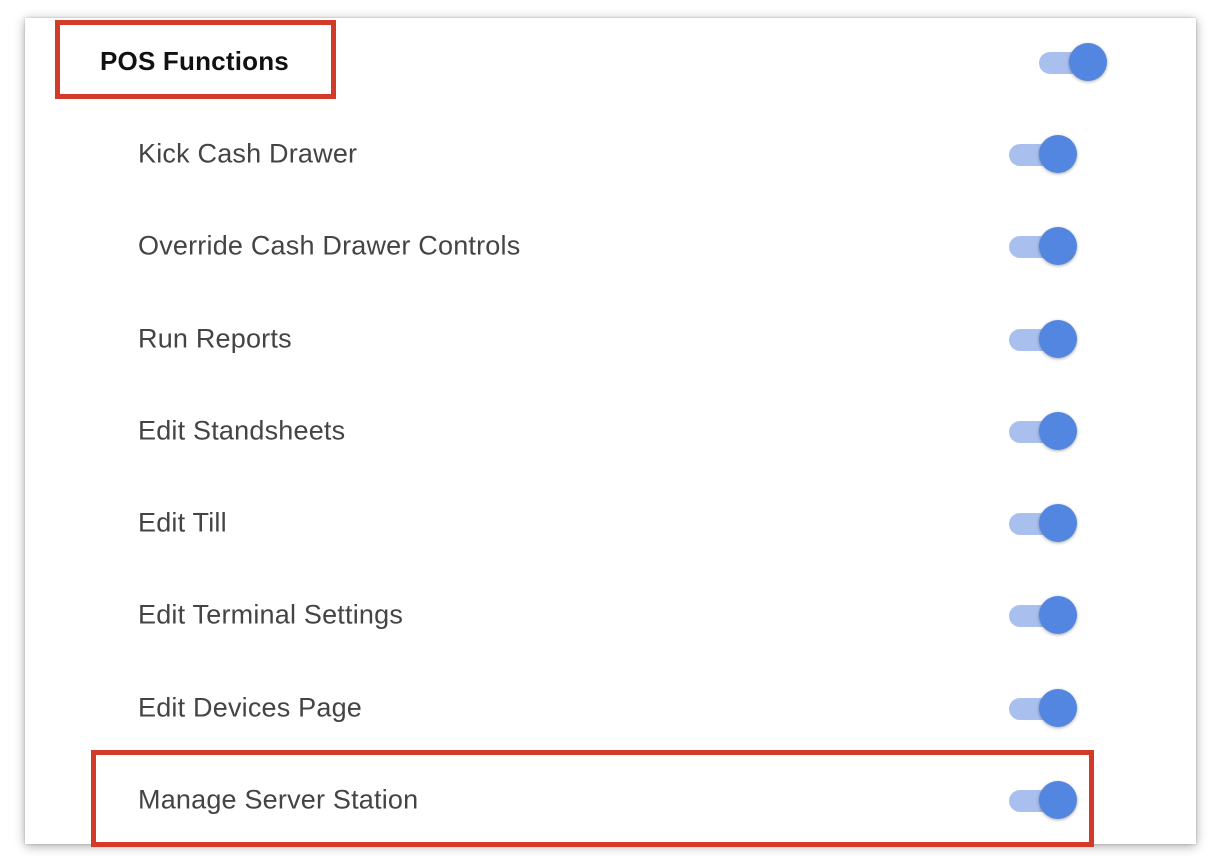  What do you see at coordinates (242, 430) in the screenshot?
I see `permission-label: Edit Standsheets` at bounding box center [242, 430].